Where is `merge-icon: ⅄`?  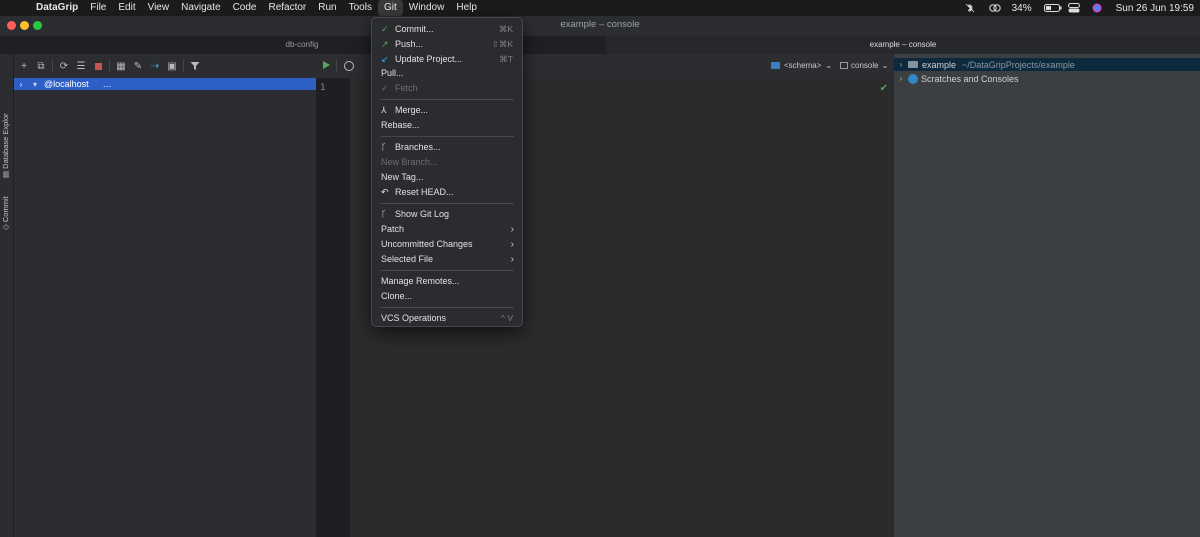
merge-icon: ⅄ is located at coordinates (384, 109).